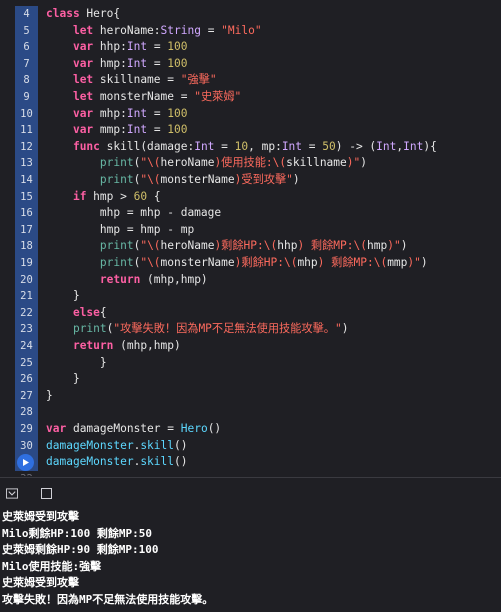 The width and height of the screenshot is (501, 612). I want to click on code-line: 32, so click(250, 473).